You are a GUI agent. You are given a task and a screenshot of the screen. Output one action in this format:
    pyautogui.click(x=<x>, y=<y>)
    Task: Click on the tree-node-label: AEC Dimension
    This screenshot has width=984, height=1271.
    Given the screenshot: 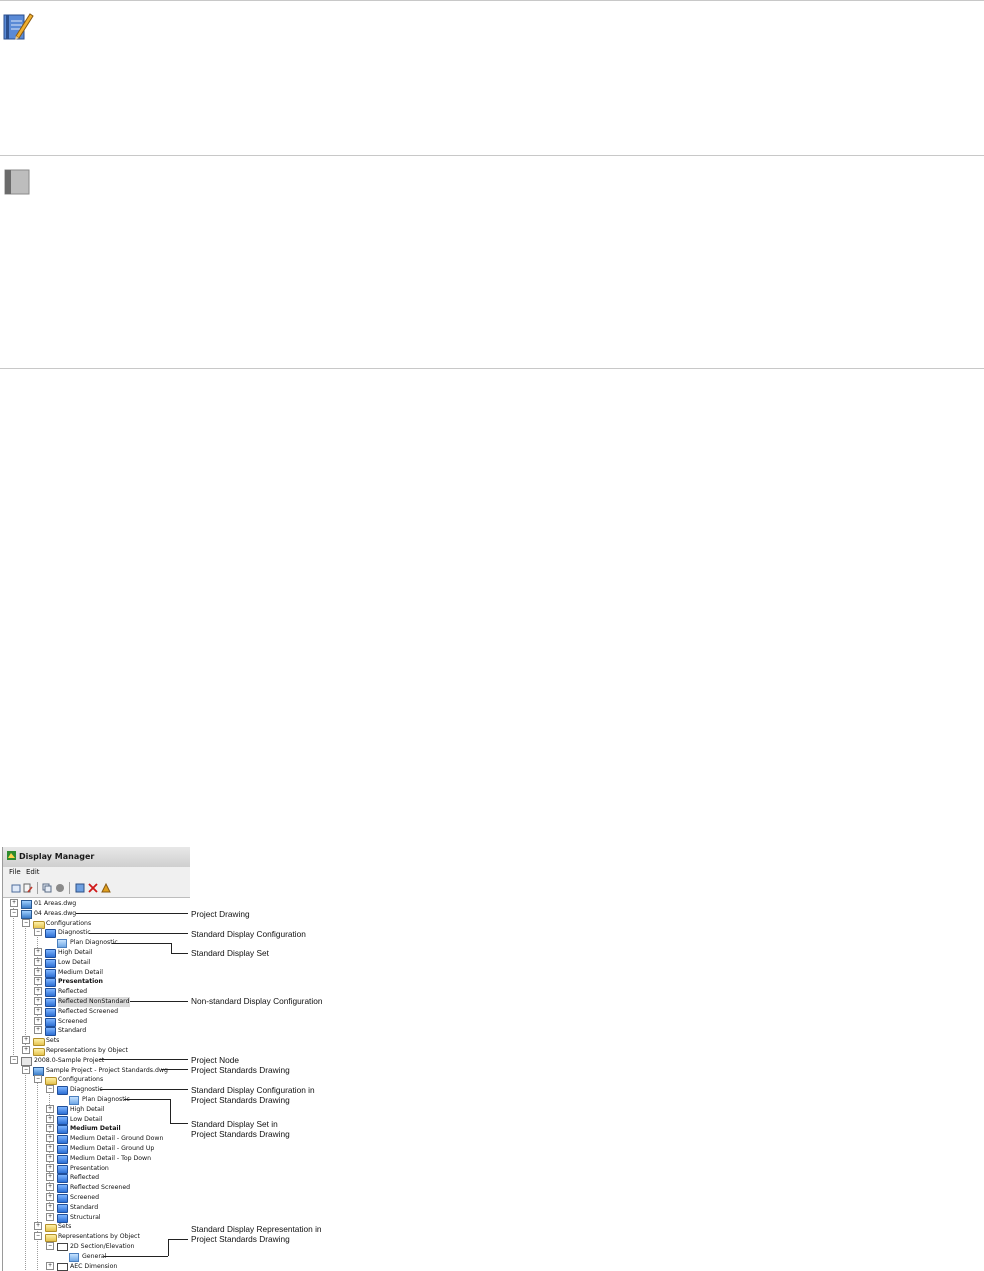 What is the action you would take?
    pyautogui.click(x=94, y=1266)
    